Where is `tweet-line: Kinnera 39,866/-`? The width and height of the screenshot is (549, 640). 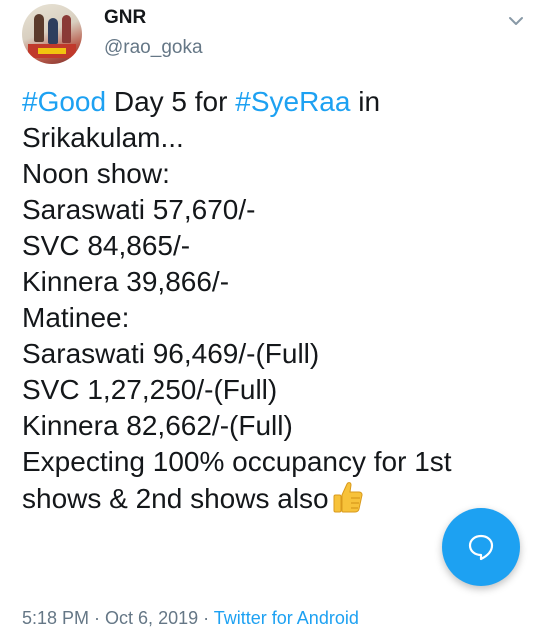 tweet-line: Kinnera 39,866/- is located at coordinates (126, 281).